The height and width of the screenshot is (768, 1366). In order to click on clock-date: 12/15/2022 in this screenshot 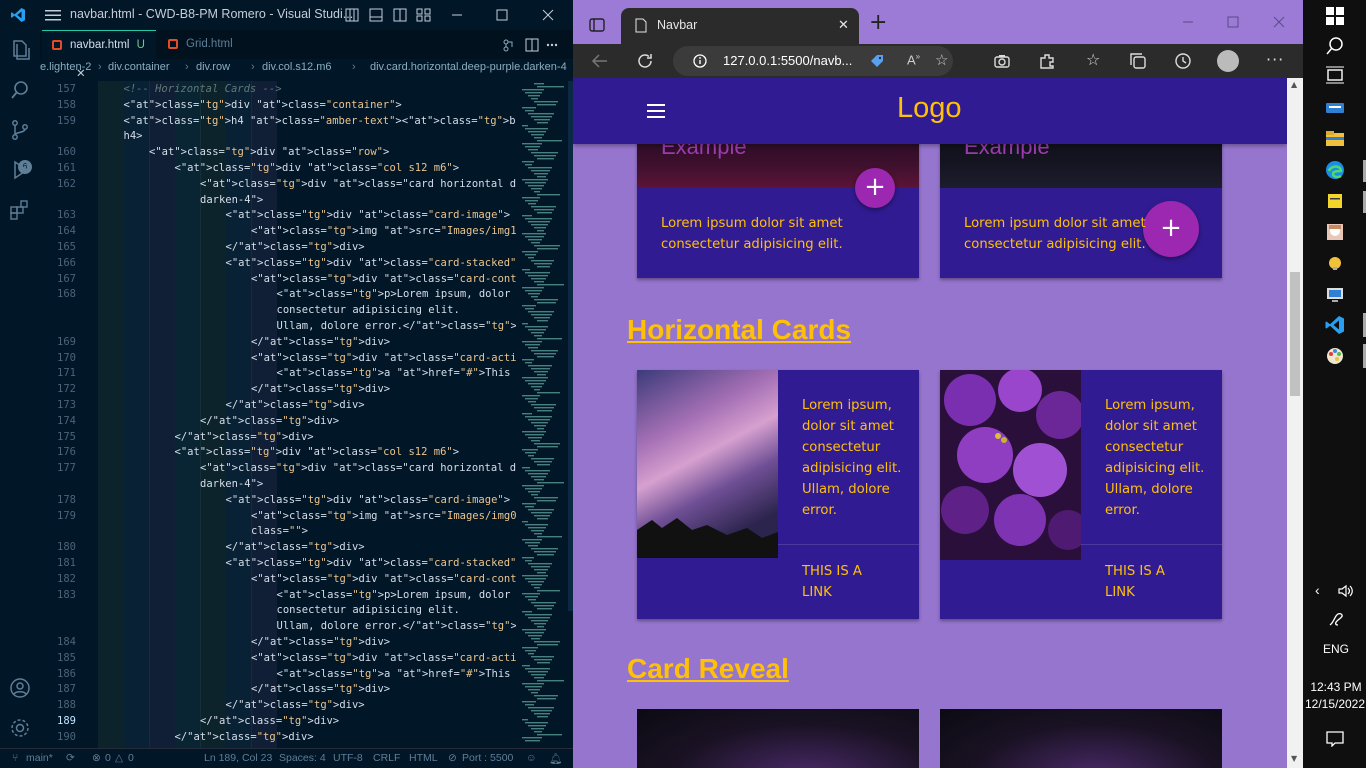, I will do `click(1335, 704)`.